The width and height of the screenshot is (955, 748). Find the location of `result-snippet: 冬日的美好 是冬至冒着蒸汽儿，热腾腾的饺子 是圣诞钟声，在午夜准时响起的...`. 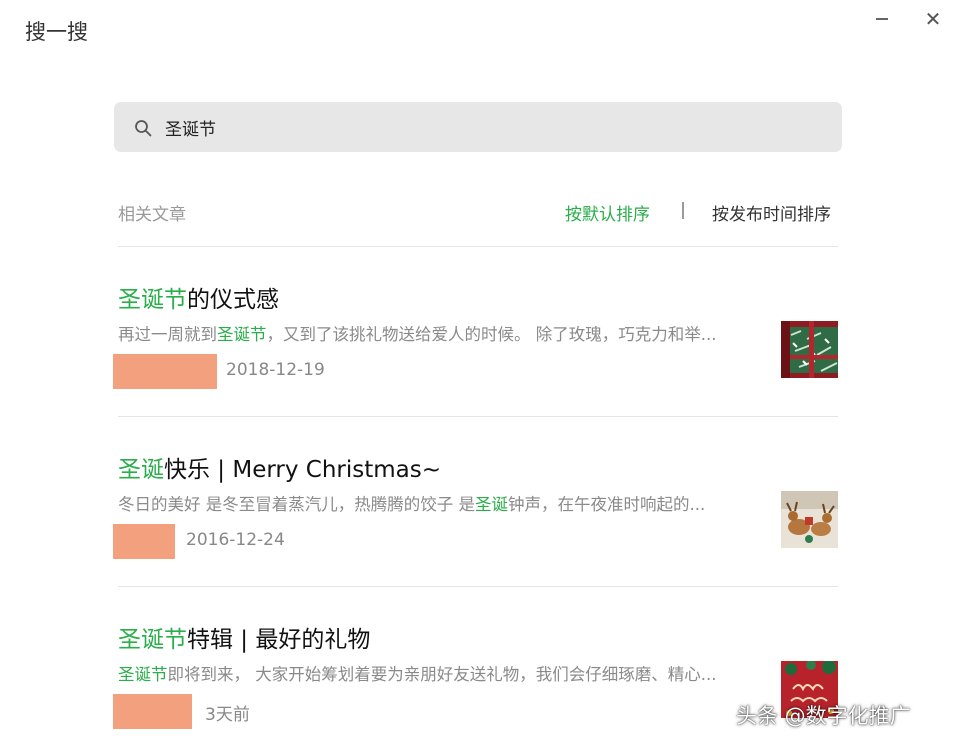

result-snippet: 冬日的美好 是冬至冒着蒸汽儿，热腾腾的饺子 是圣诞钟声，在午夜准时响起的... is located at coordinates (412, 504).